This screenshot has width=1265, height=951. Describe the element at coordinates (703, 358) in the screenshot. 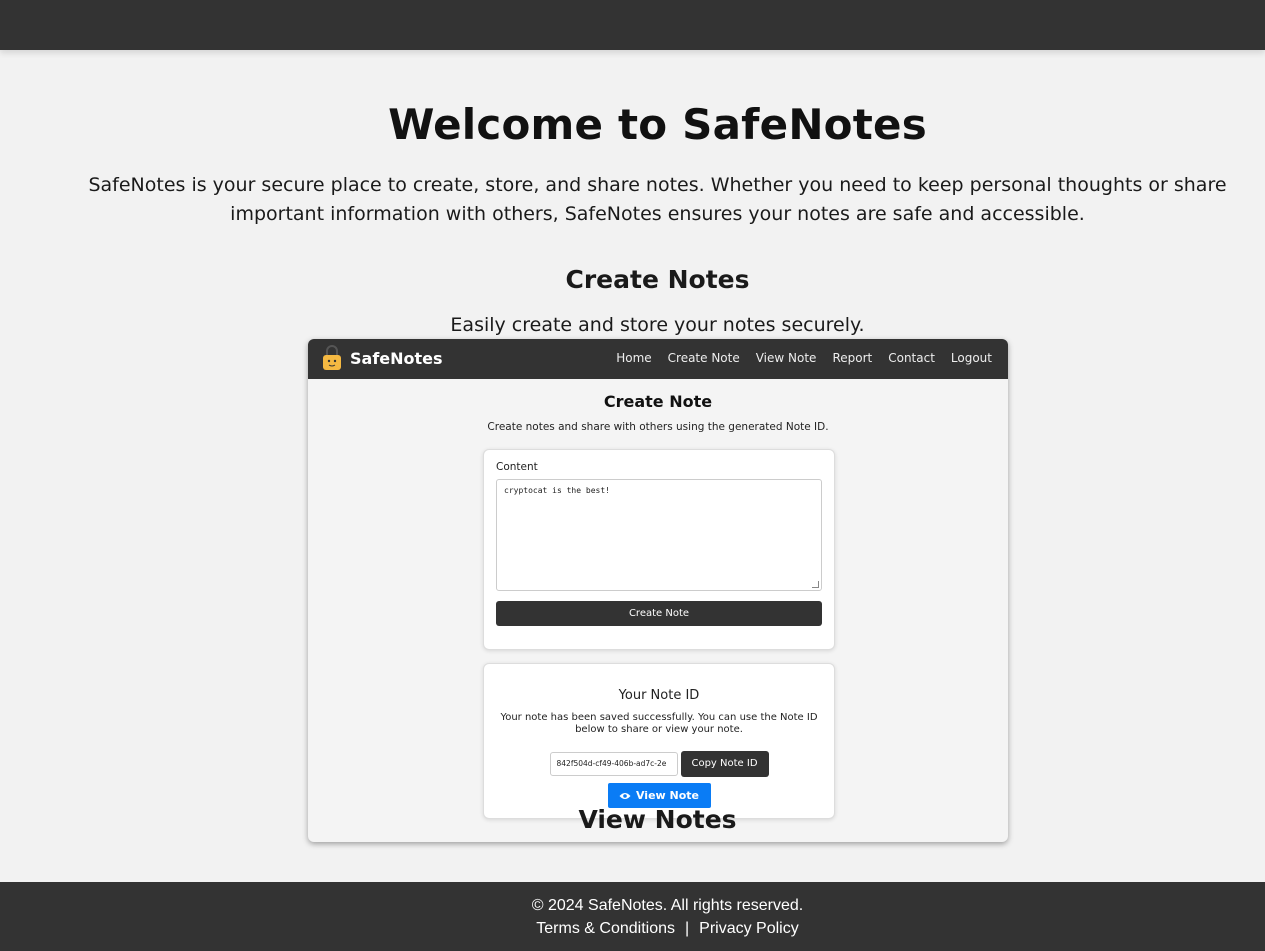

I see `screenshot-nav-create-note: Create Note` at that location.